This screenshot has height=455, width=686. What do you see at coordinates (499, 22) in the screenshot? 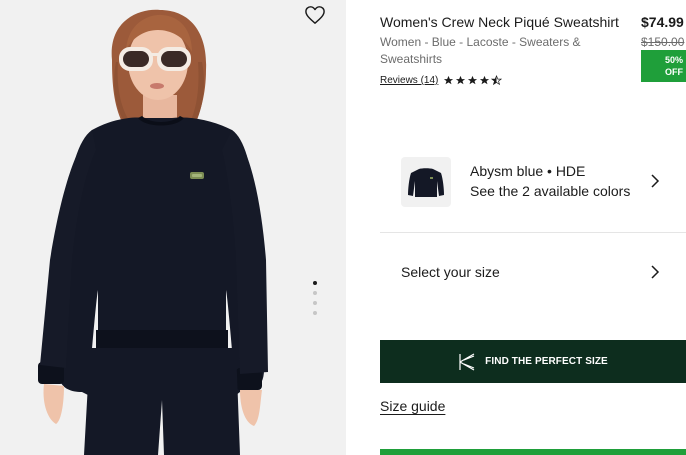
I see `product-title: Women's Crew Neck Piqué Sweatshirt` at bounding box center [499, 22].